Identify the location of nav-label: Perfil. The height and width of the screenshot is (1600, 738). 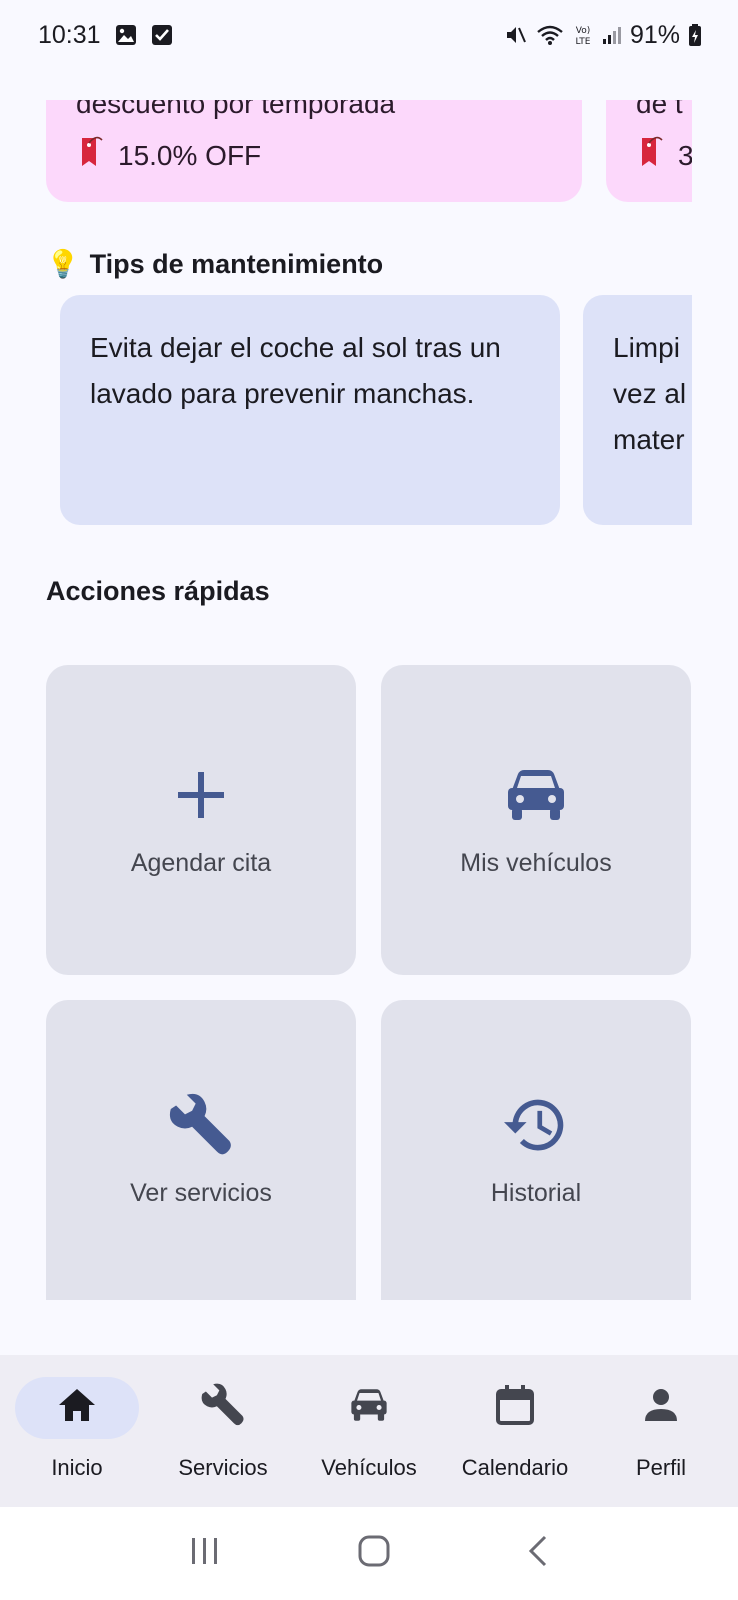
(661, 1467).